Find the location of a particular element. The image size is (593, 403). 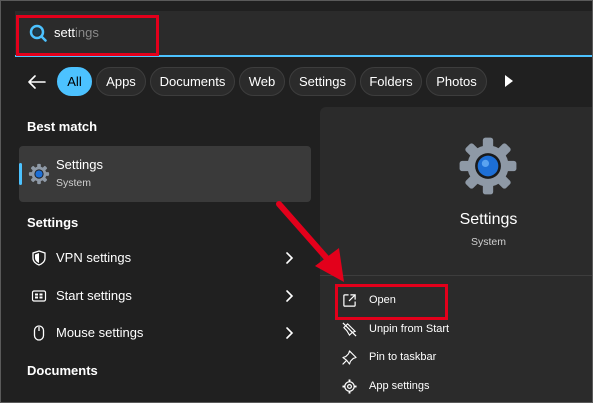

result-vpn-settings: VPN settings is located at coordinates (165, 258).